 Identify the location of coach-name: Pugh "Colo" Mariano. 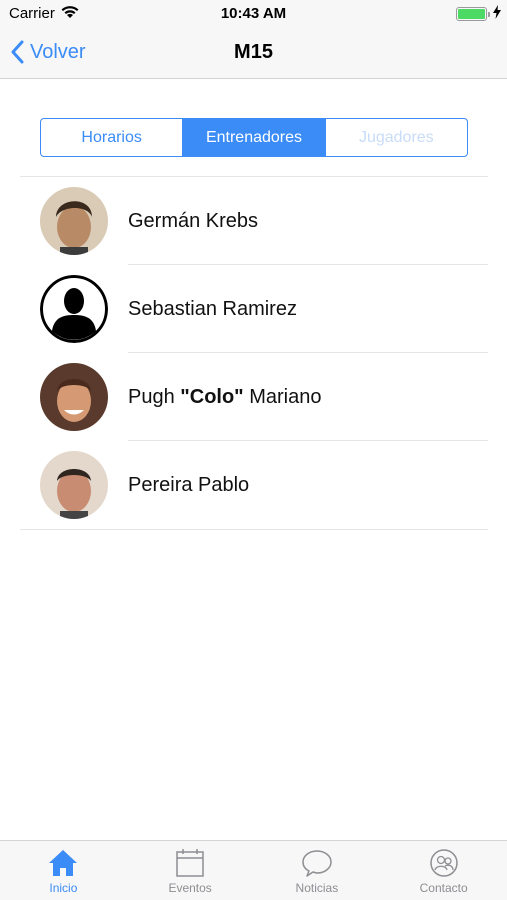
(225, 396).